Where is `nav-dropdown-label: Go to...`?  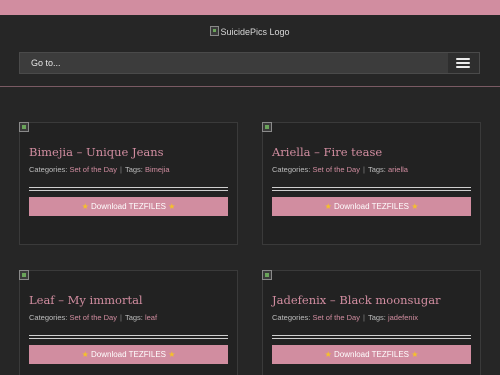 nav-dropdown-label: Go to... is located at coordinates (46, 63).